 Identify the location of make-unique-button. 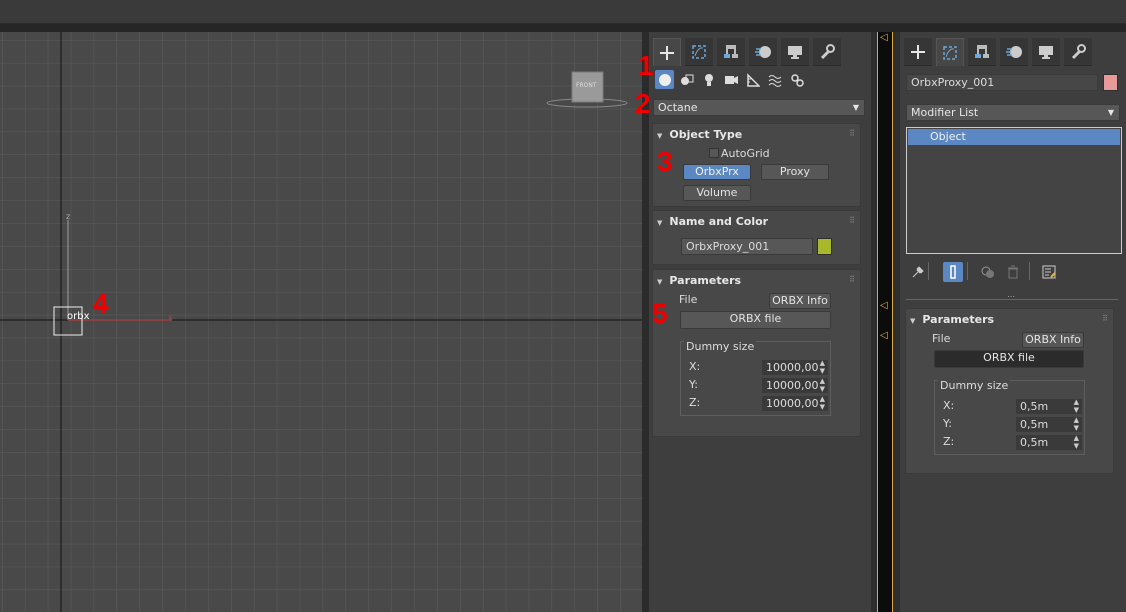
(988, 272).